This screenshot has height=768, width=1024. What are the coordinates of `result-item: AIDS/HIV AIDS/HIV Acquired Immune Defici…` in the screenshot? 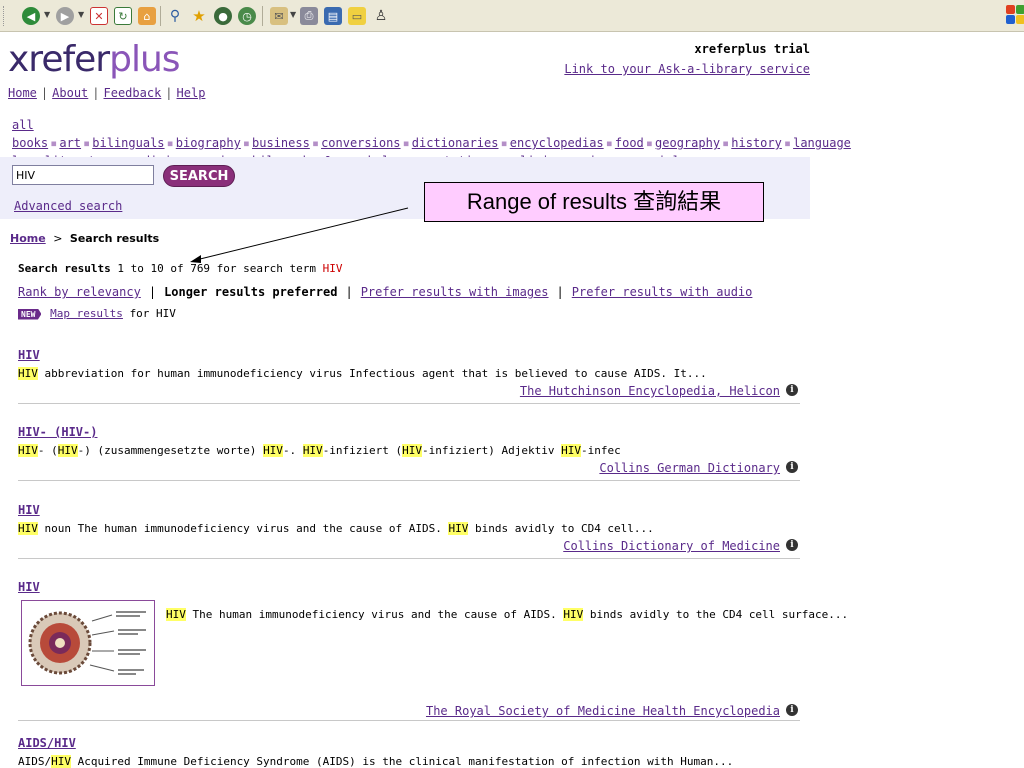 It's located at (409, 750).